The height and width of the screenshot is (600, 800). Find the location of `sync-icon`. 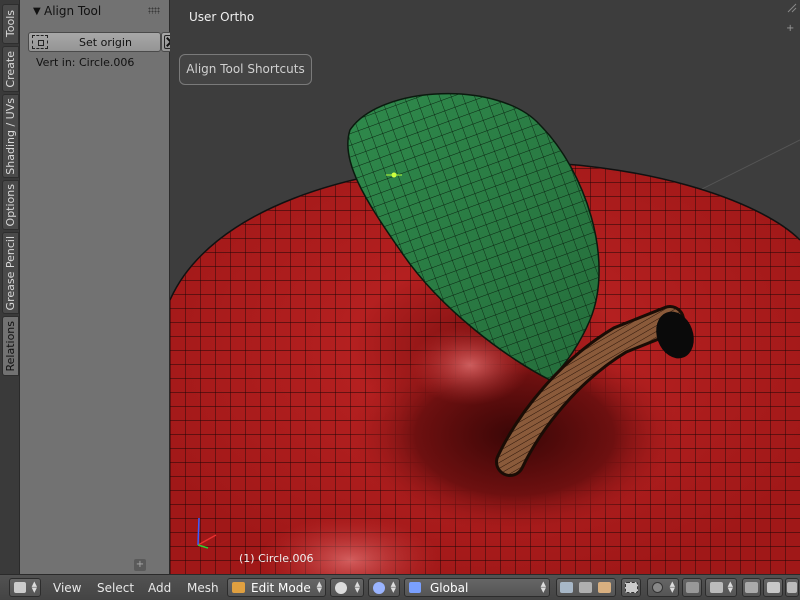

sync-icon is located at coordinates (751, 587).